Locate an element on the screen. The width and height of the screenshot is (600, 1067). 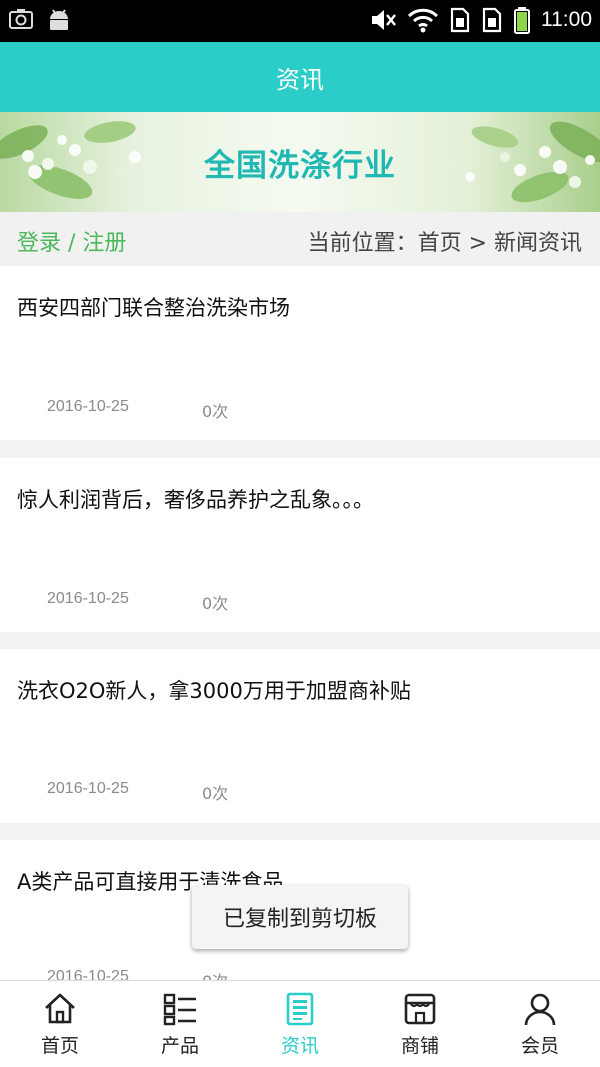
status-left-icons is located at coordinates (40, 20).